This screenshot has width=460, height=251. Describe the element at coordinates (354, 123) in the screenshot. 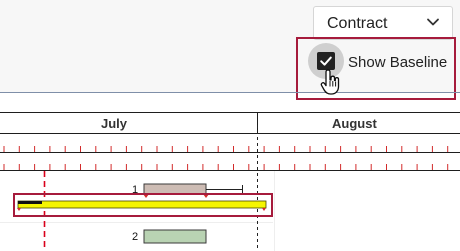

I see `month-label-august: August` at that location.